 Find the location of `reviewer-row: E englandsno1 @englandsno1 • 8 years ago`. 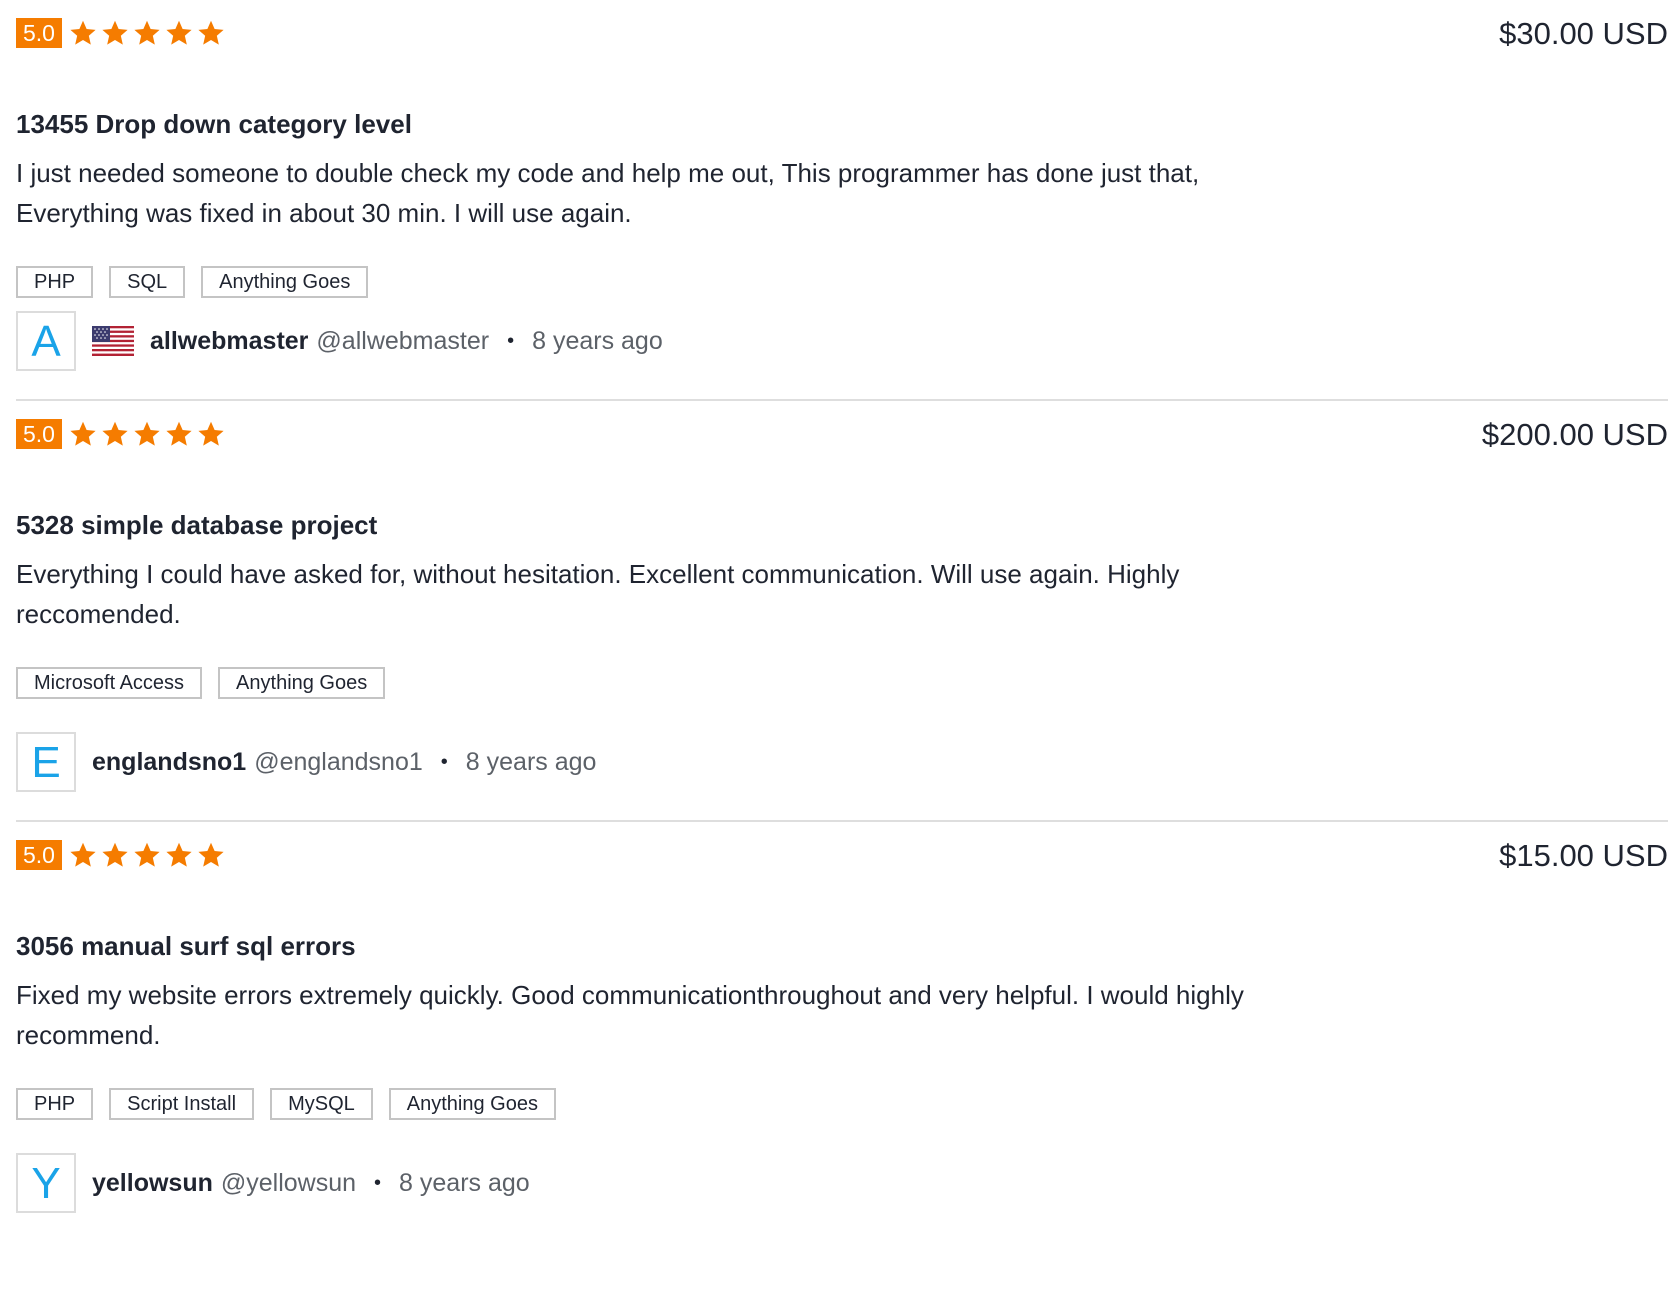

reviewer-row: E englandsno1 @englandsno1 • 8 years ago is located at coordinates (306, 762).